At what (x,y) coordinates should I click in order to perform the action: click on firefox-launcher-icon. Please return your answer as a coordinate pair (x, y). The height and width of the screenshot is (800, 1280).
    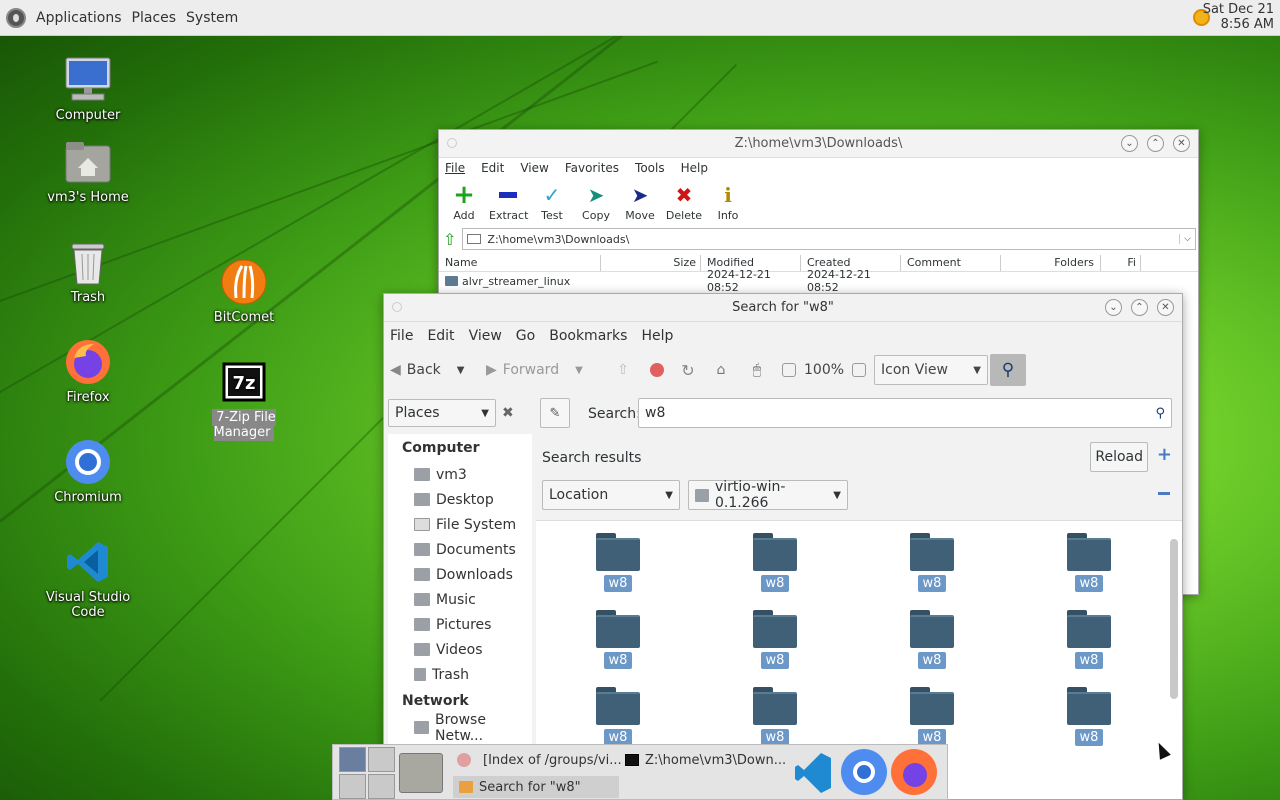
    Looking at the image, I should click on (914, 772).